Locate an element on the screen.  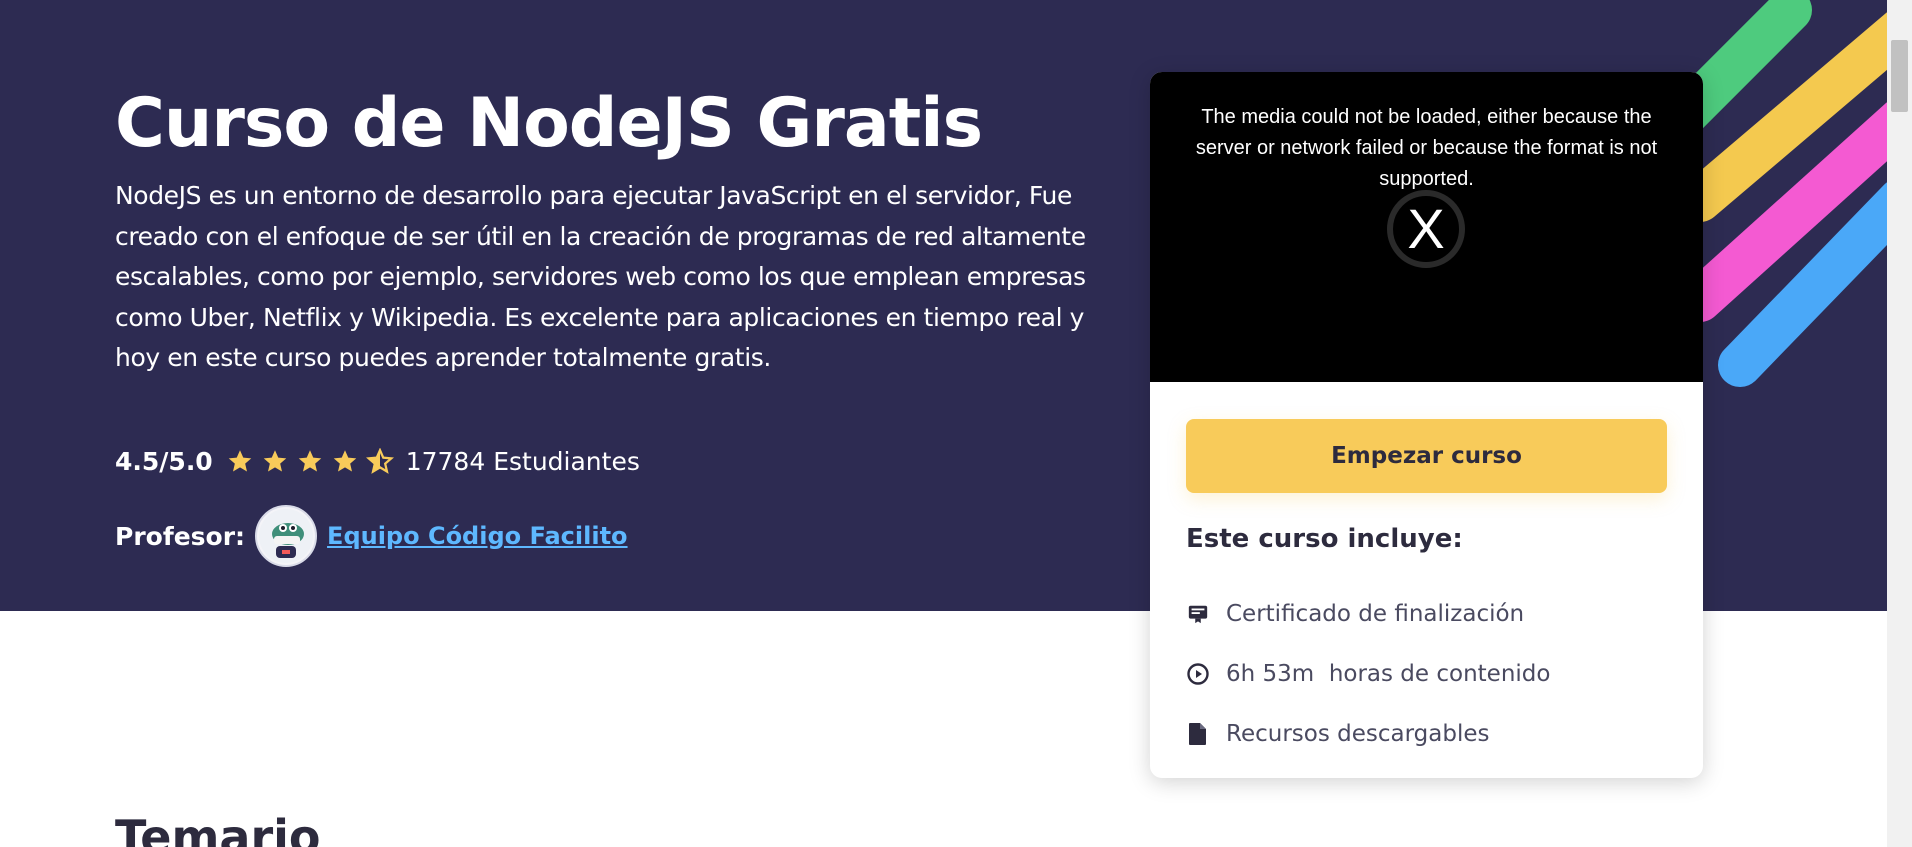
includes-title: Este curso incluye: is located at coordinates (1324, 539).